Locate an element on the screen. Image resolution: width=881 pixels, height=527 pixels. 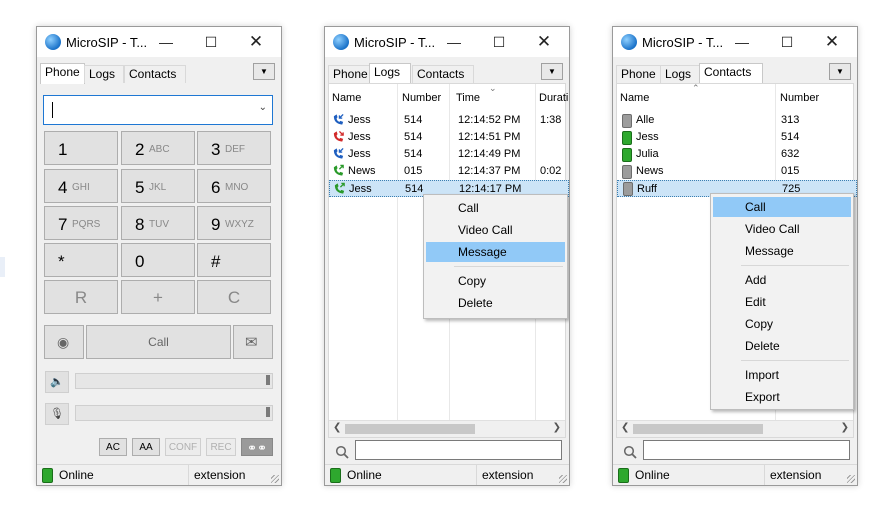
menu-item-add: Add is located at coordinates (782, 280).